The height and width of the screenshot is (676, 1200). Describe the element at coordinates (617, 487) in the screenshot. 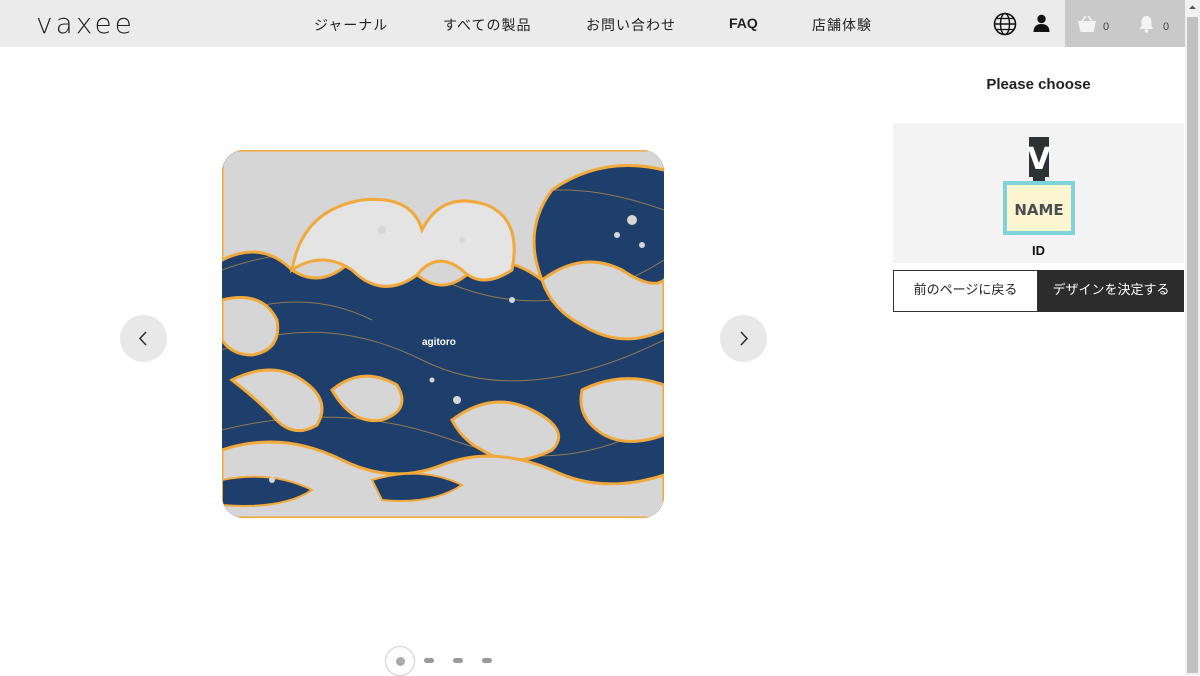

I see `svg-text: vaxee` at that location.